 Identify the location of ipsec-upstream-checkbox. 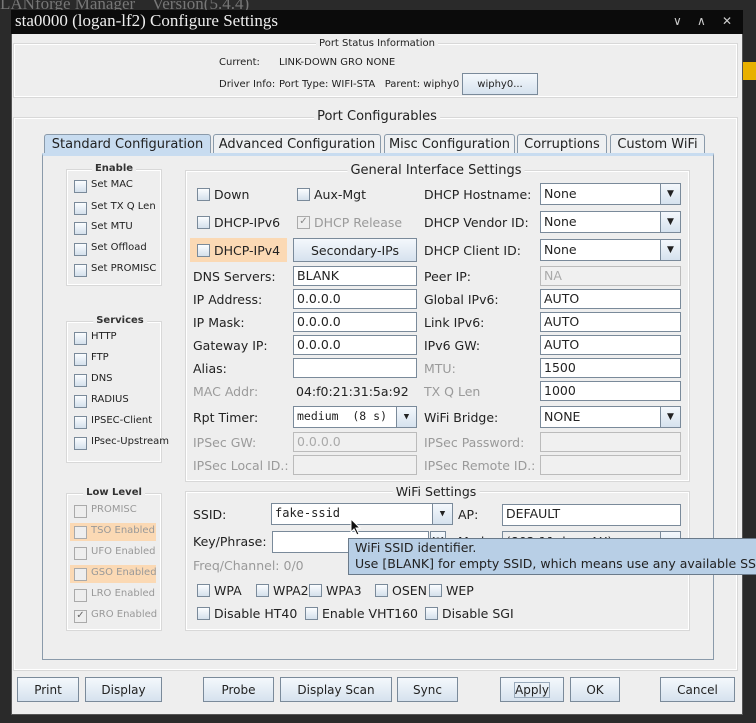
(80, 443).